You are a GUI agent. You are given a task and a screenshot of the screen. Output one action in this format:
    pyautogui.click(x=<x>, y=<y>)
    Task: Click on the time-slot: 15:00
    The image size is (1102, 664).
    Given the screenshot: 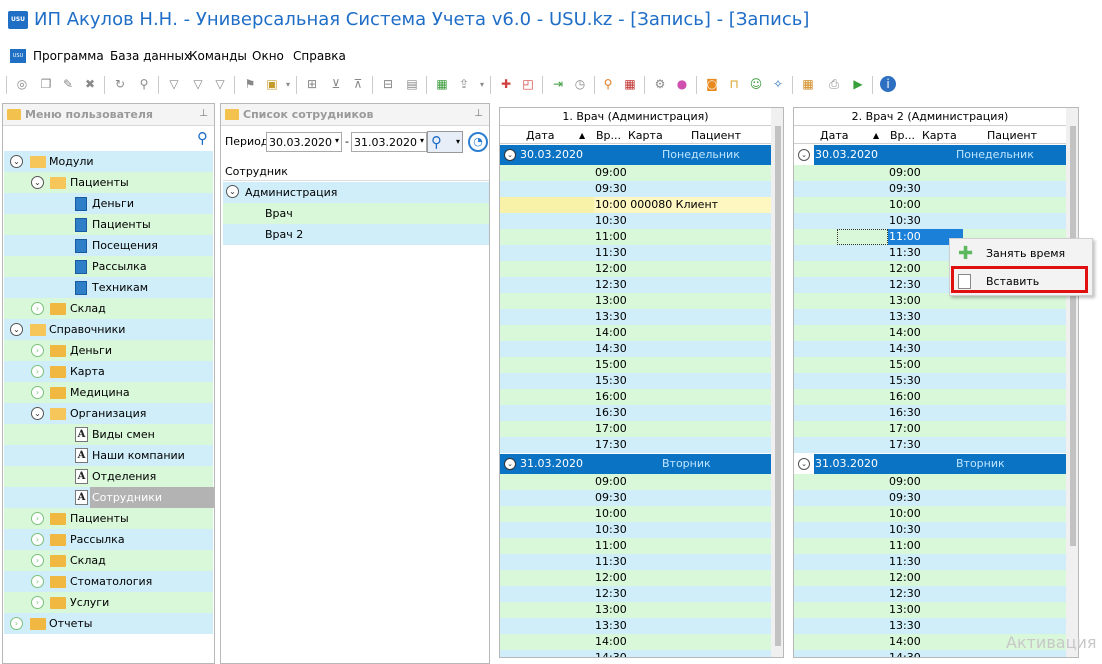 What is the action you would take?
    pyautogui.click(x=930, y=365)
    